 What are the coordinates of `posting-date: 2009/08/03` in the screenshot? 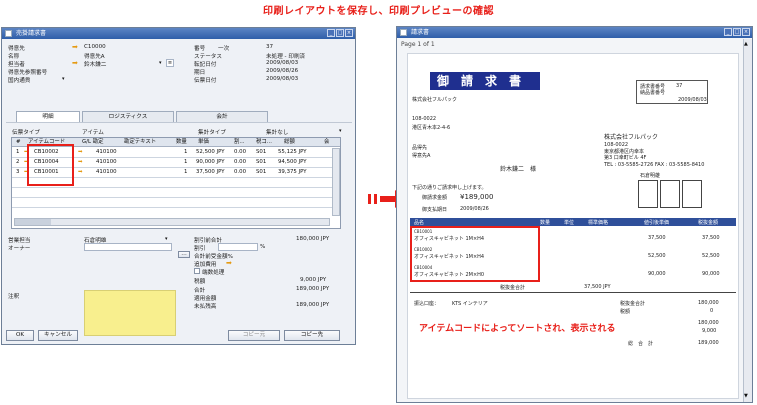 It's located at (282, 63).